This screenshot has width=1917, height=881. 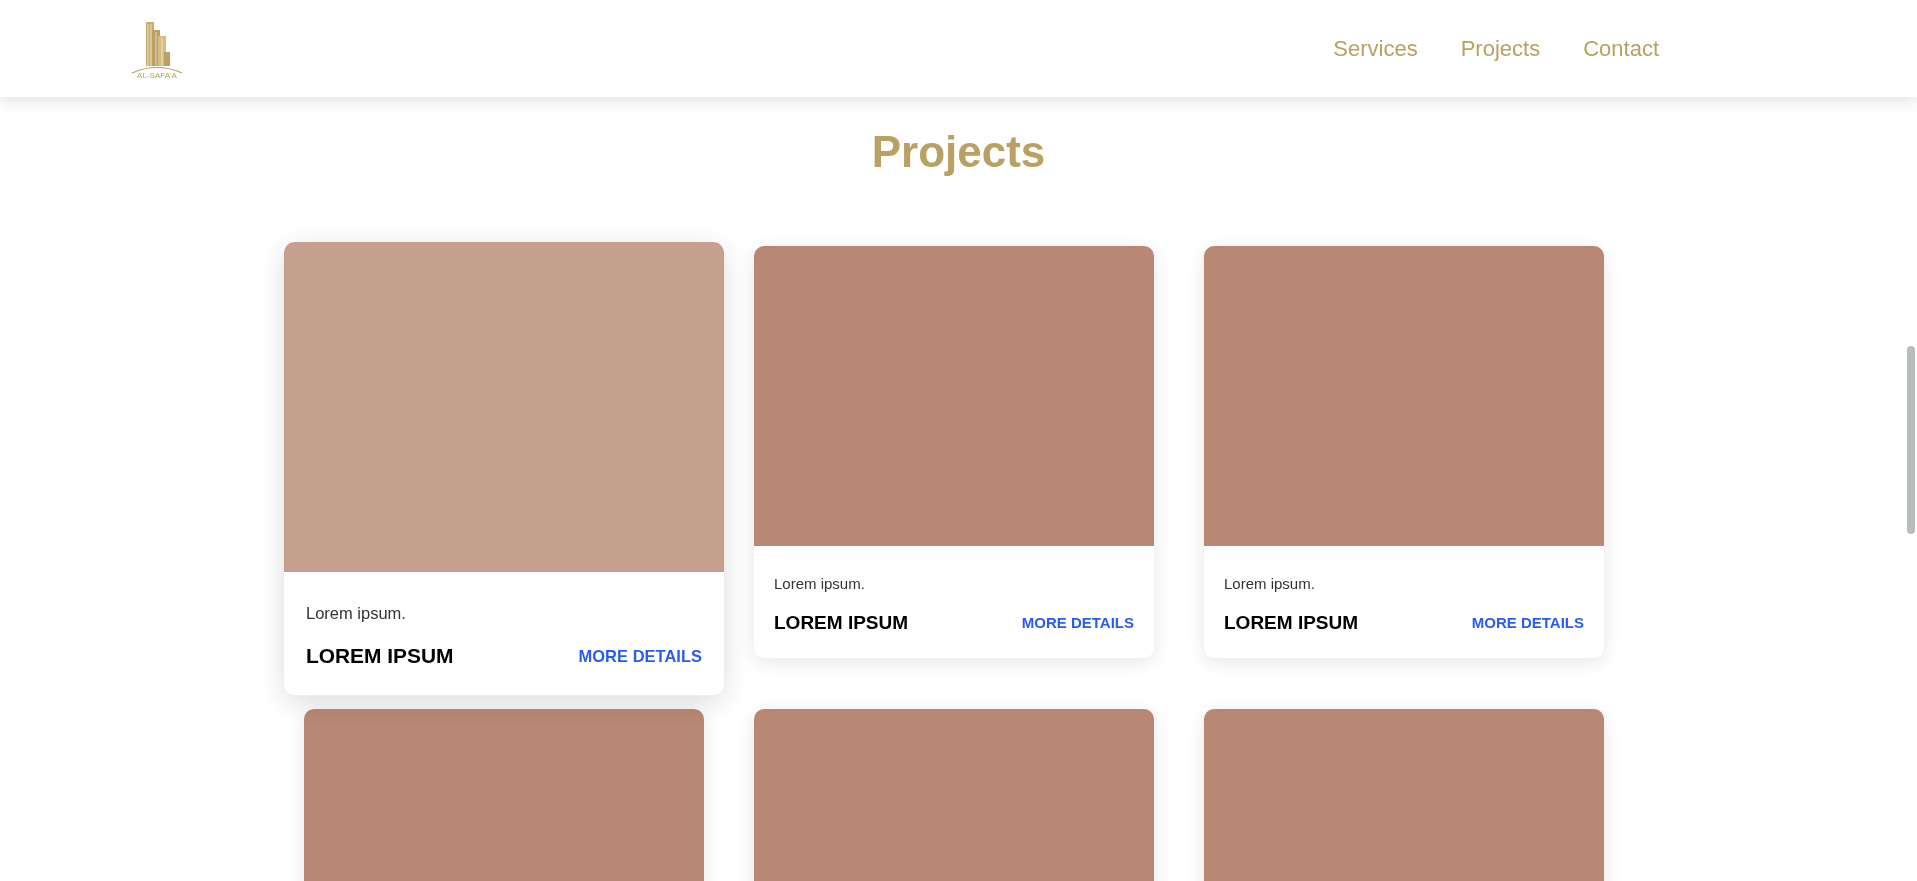 I want to click on scrollbar-thumb, so click(x=1911, y=440).